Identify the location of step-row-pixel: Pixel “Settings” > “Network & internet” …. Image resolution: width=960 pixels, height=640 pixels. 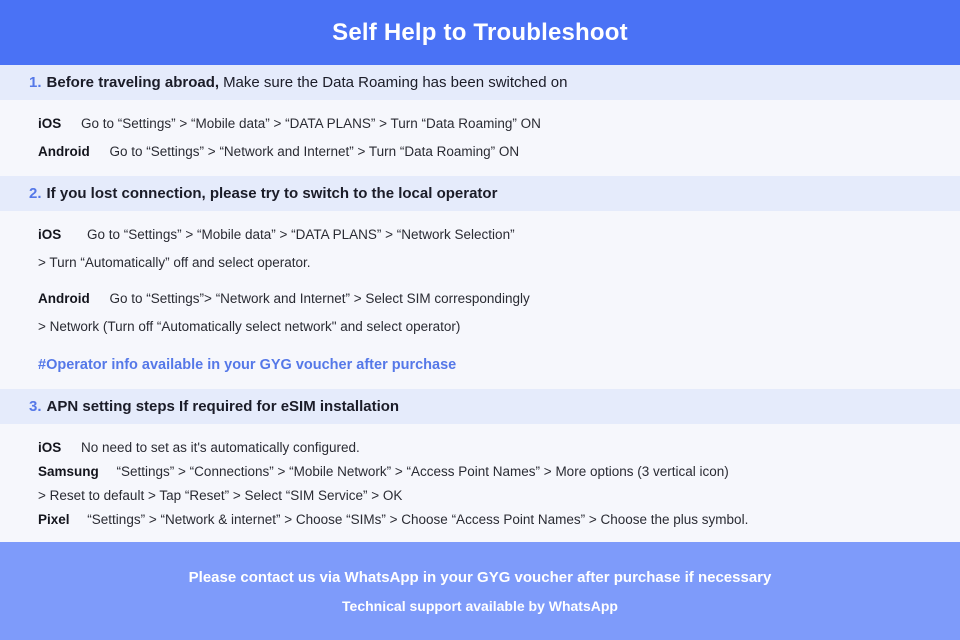
(480, 520).